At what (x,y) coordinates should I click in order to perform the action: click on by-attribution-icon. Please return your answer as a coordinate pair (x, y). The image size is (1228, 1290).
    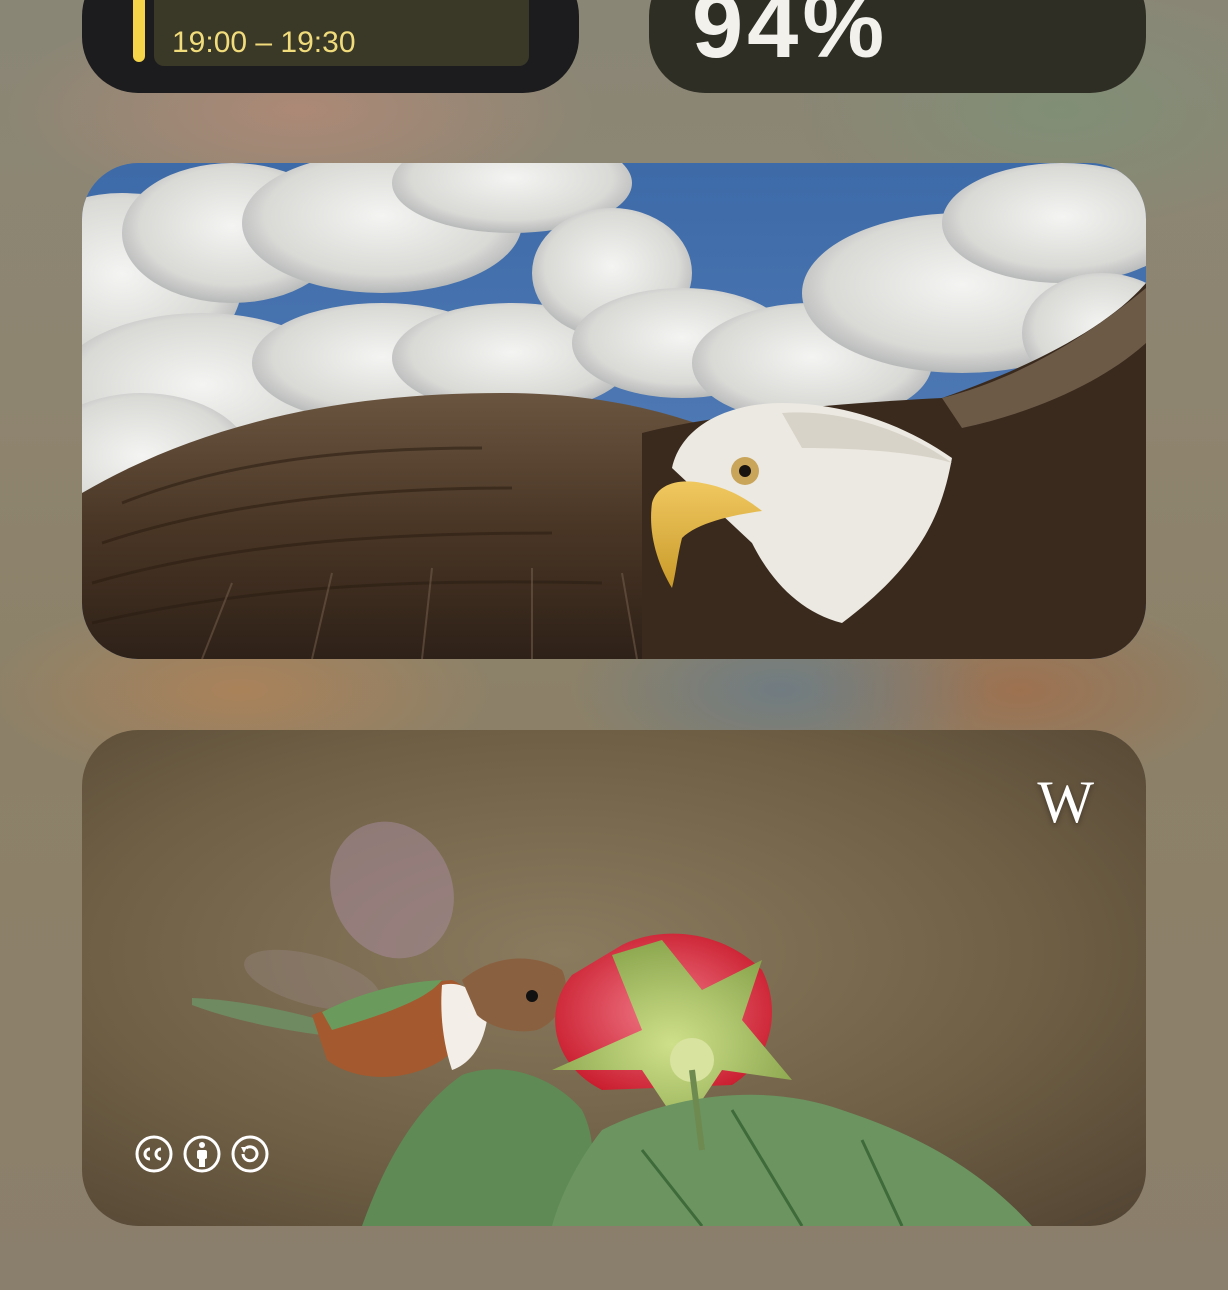
    Looking at the image, I should click on (202, 1154).